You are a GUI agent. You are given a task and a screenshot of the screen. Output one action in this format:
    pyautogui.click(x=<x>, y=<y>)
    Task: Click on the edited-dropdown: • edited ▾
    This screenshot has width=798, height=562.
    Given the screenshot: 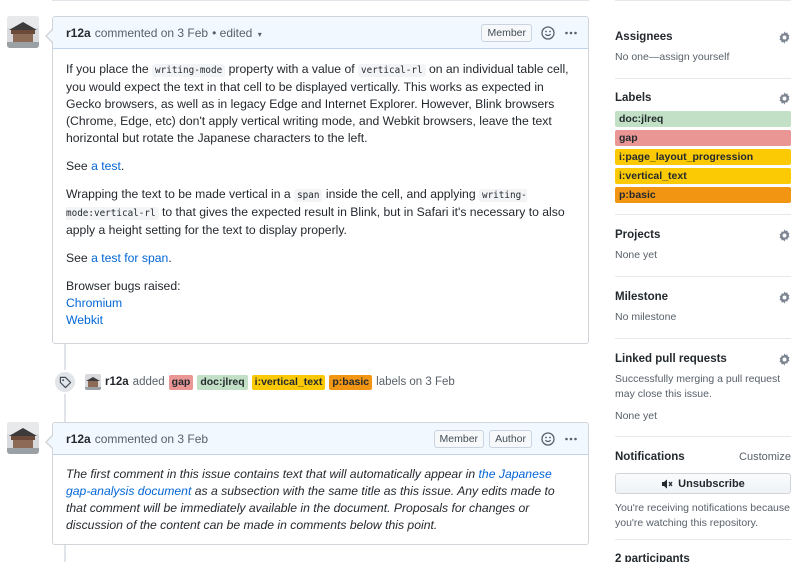 What is the action you would take?
    pyautogui.click(x=237, y=33)
    